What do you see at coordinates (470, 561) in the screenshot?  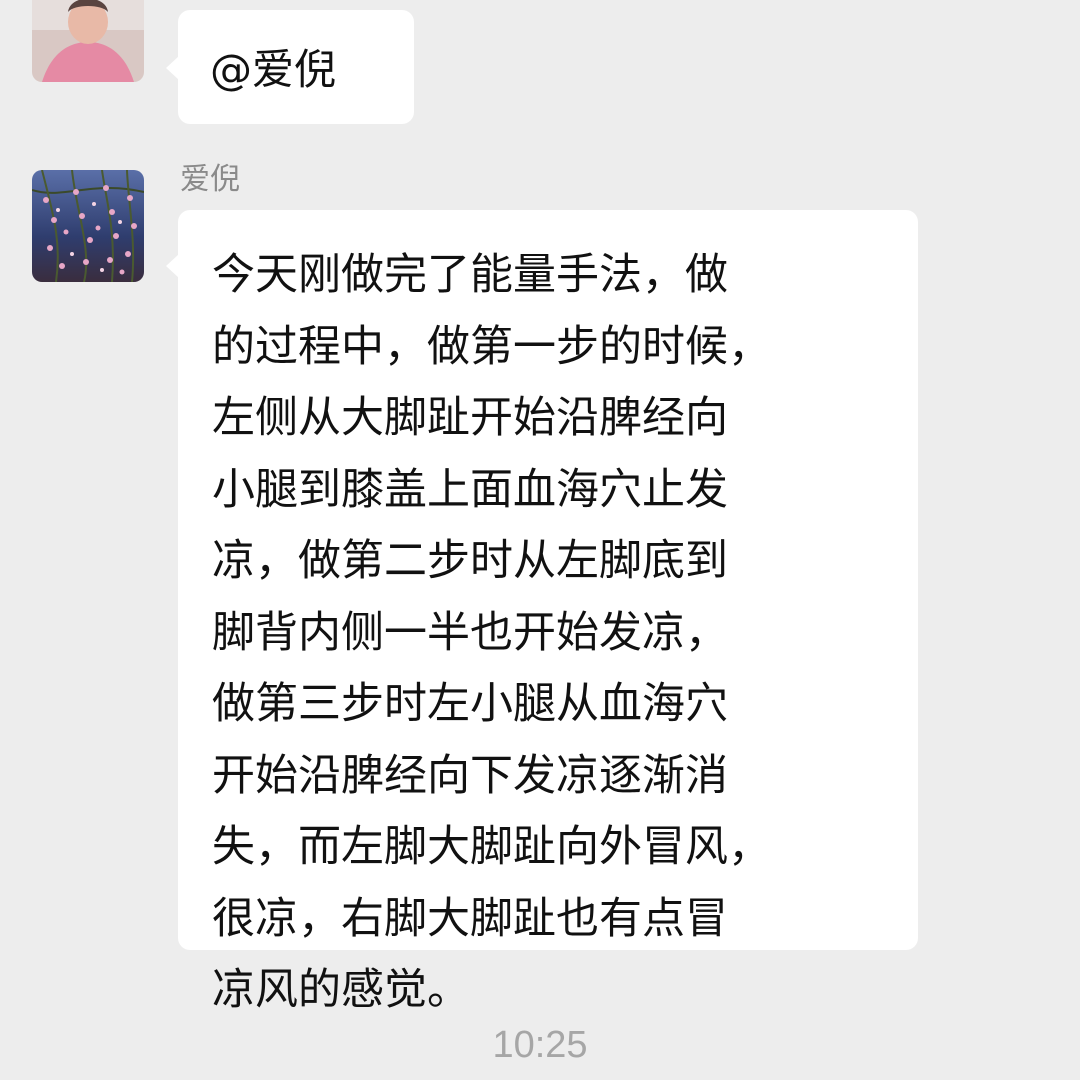 I see `message-line: 凉，做第二步时从左脚底到` at bounding box center [470, 561].